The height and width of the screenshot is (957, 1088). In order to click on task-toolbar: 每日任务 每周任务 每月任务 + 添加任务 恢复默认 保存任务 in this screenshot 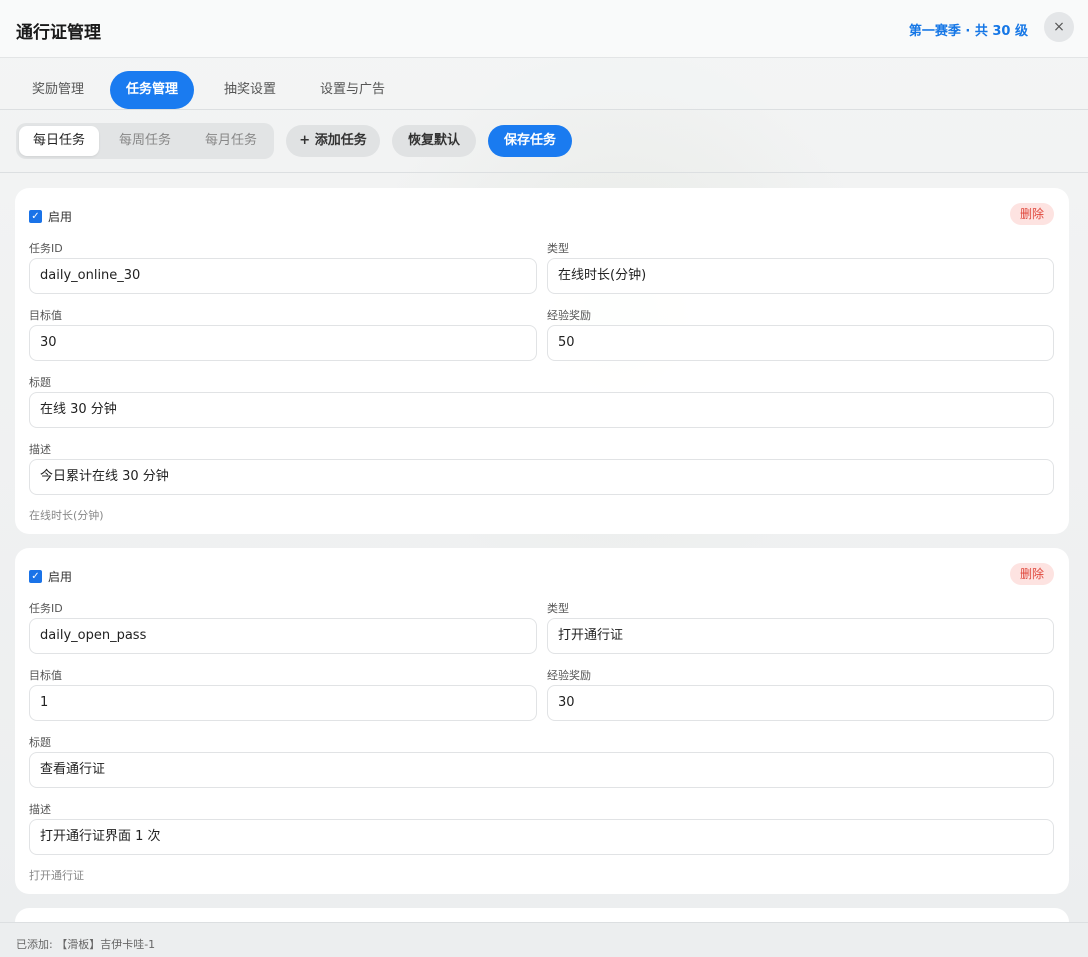, I will do `click(544, 142)`.